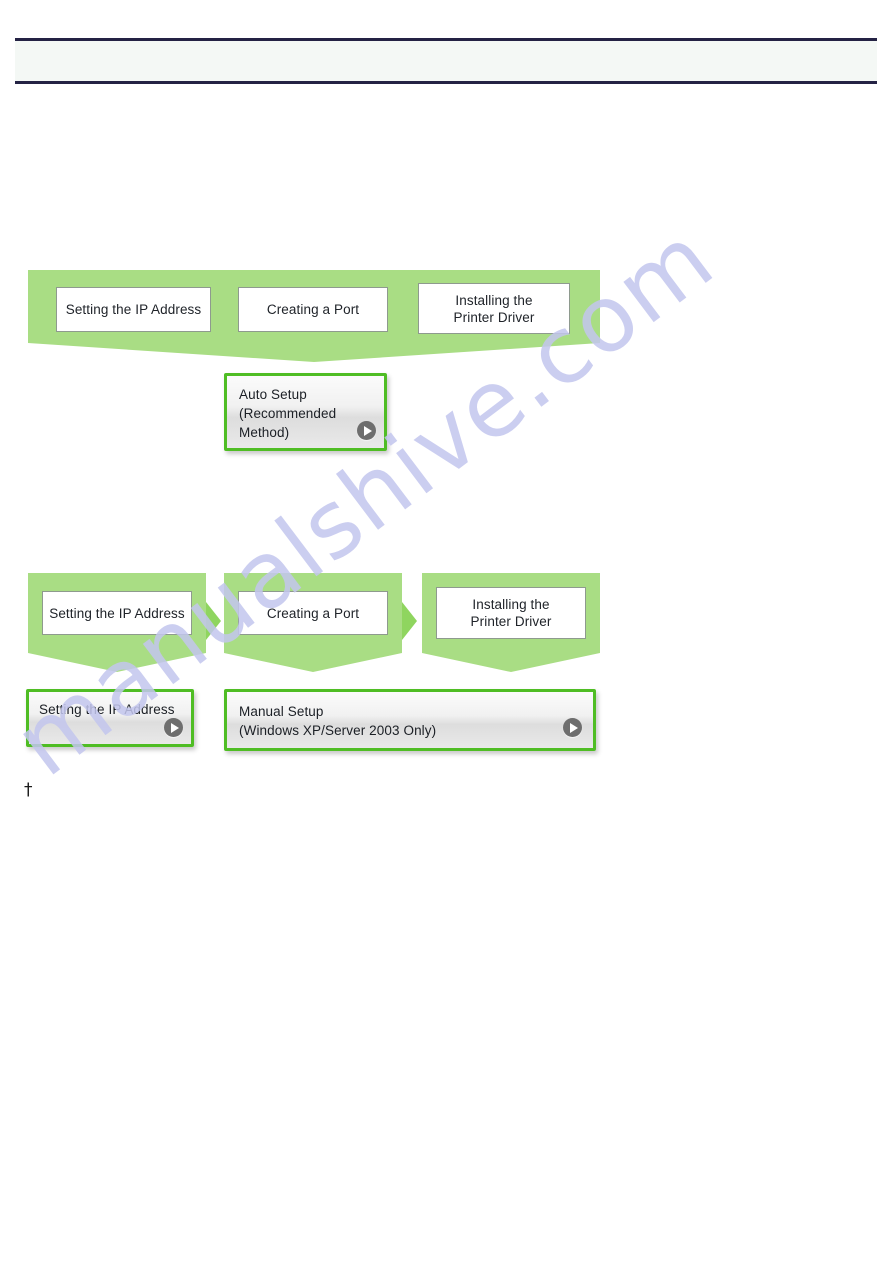 This screenshot has width=893, height=1263. I want to click on footnote-marker: †, so click(28, 790).